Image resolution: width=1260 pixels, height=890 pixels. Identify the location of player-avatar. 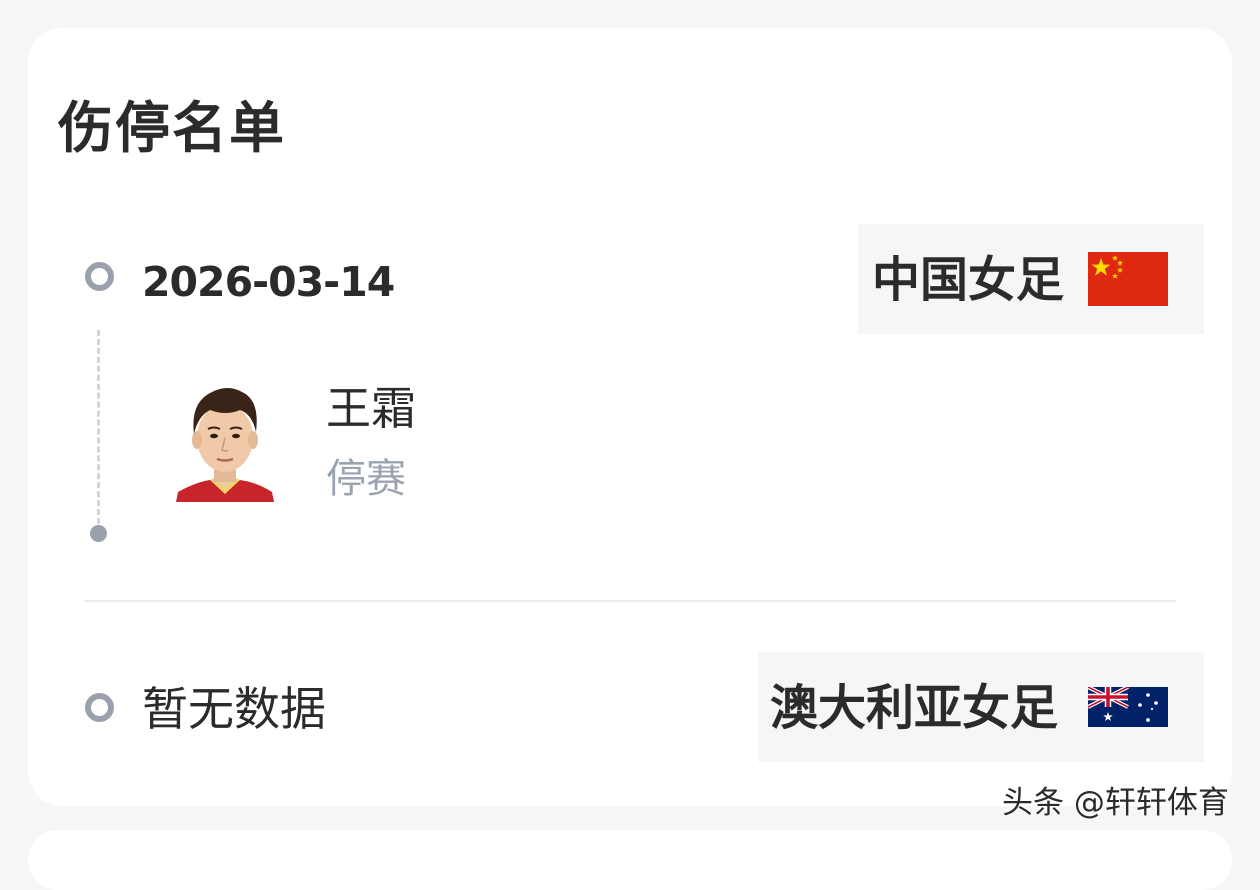
(225, 438).